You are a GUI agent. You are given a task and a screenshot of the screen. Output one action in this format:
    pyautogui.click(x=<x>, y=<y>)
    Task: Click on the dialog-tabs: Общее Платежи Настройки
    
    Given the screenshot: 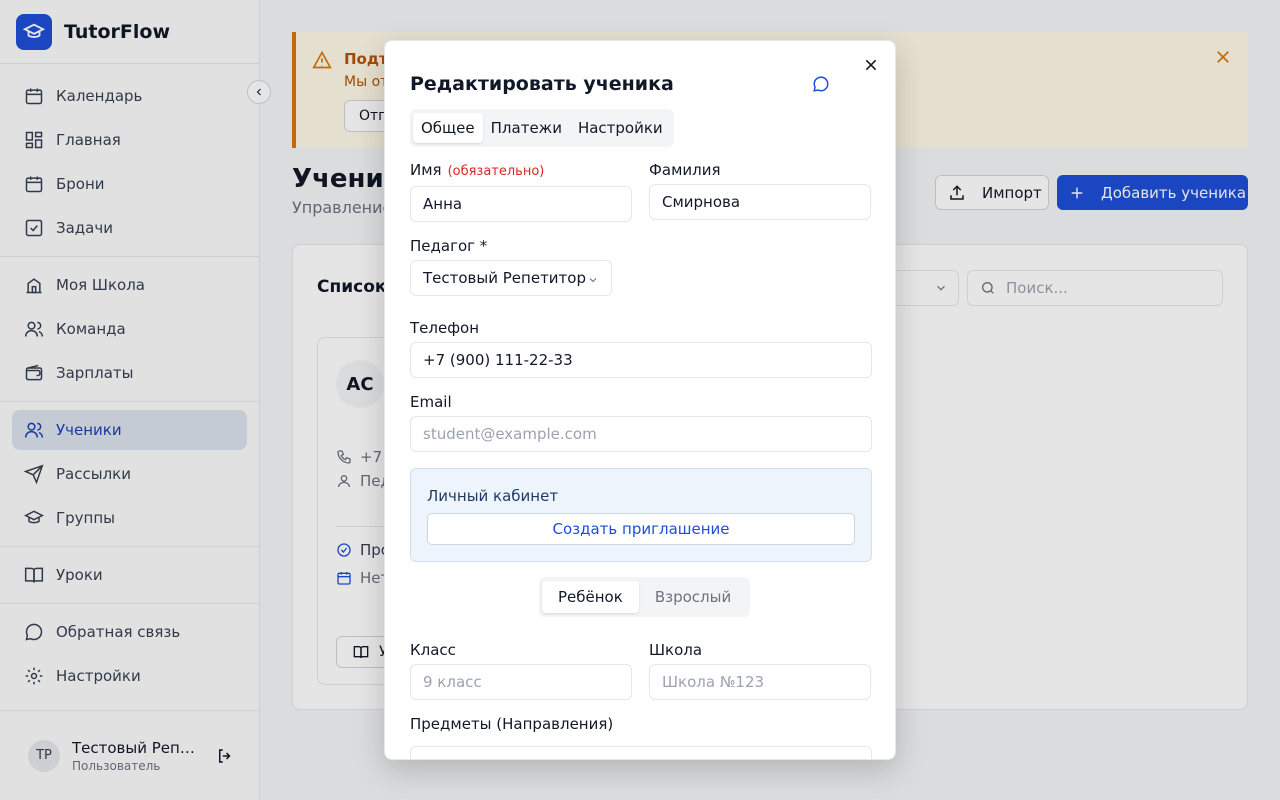 What is the action you would take?
    pyautogui.click(x=542, y=128)
    